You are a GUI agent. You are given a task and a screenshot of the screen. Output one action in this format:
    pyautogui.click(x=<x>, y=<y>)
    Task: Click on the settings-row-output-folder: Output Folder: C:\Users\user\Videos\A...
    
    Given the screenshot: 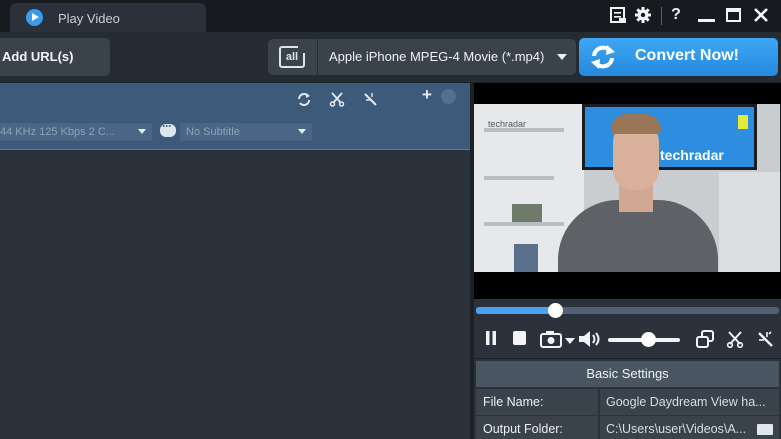 What is the action you would take?
    pyautogui.click(x=627, y=427)
    